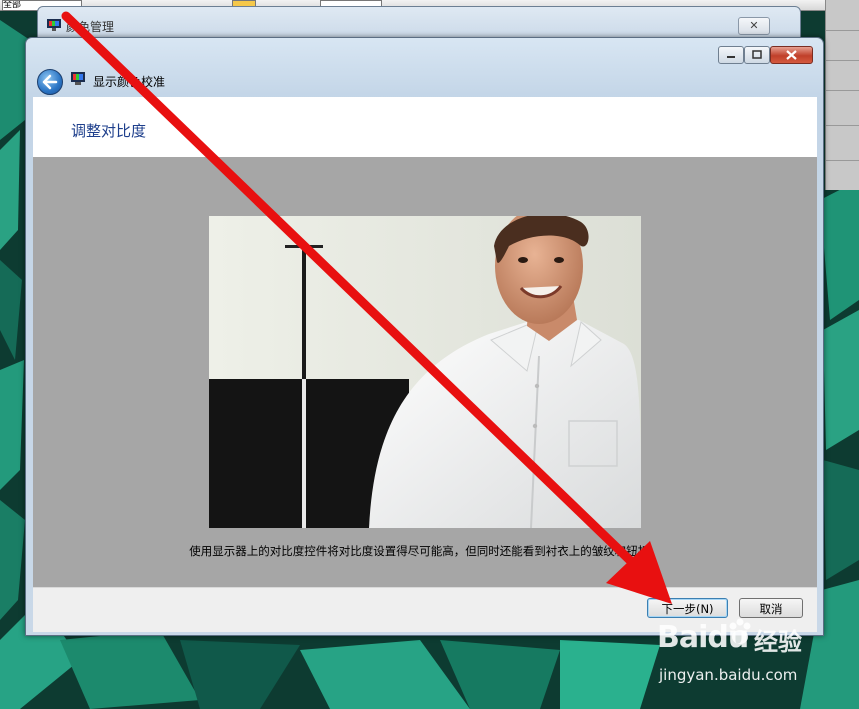  Describe the element at coordinates (90, 27) in the screenshot. I see `color-management-title: 颜色管理` at that location.